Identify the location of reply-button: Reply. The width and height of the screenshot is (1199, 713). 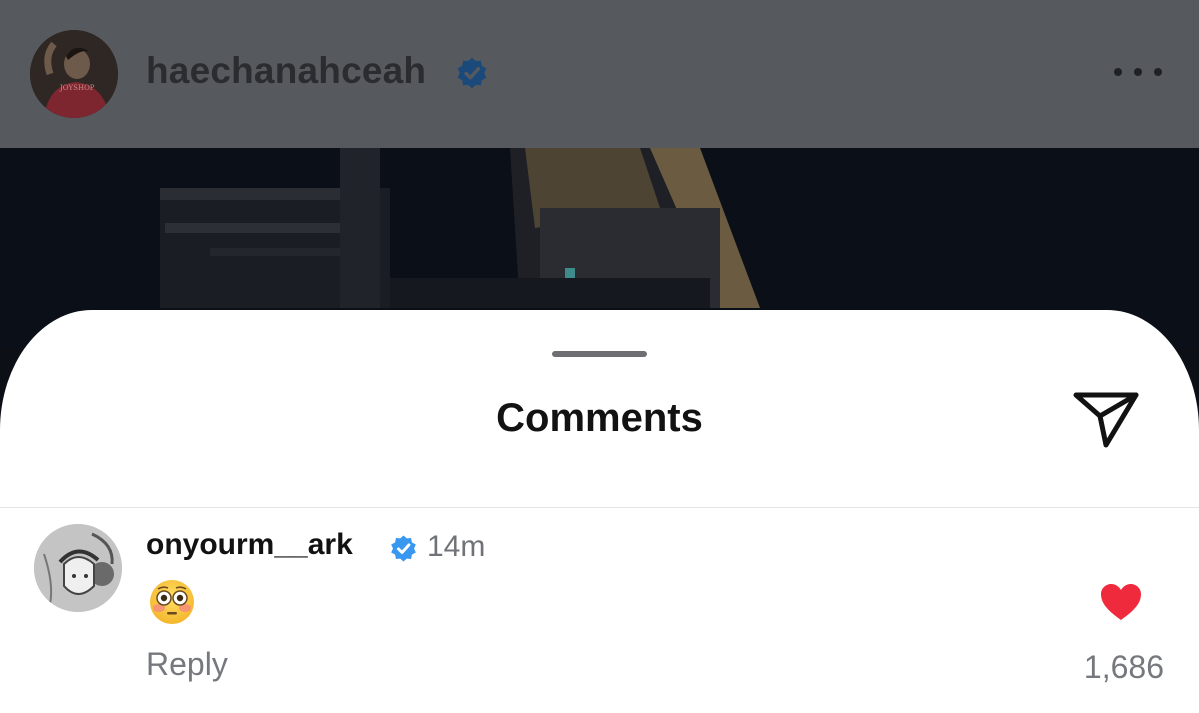
(187, 664).